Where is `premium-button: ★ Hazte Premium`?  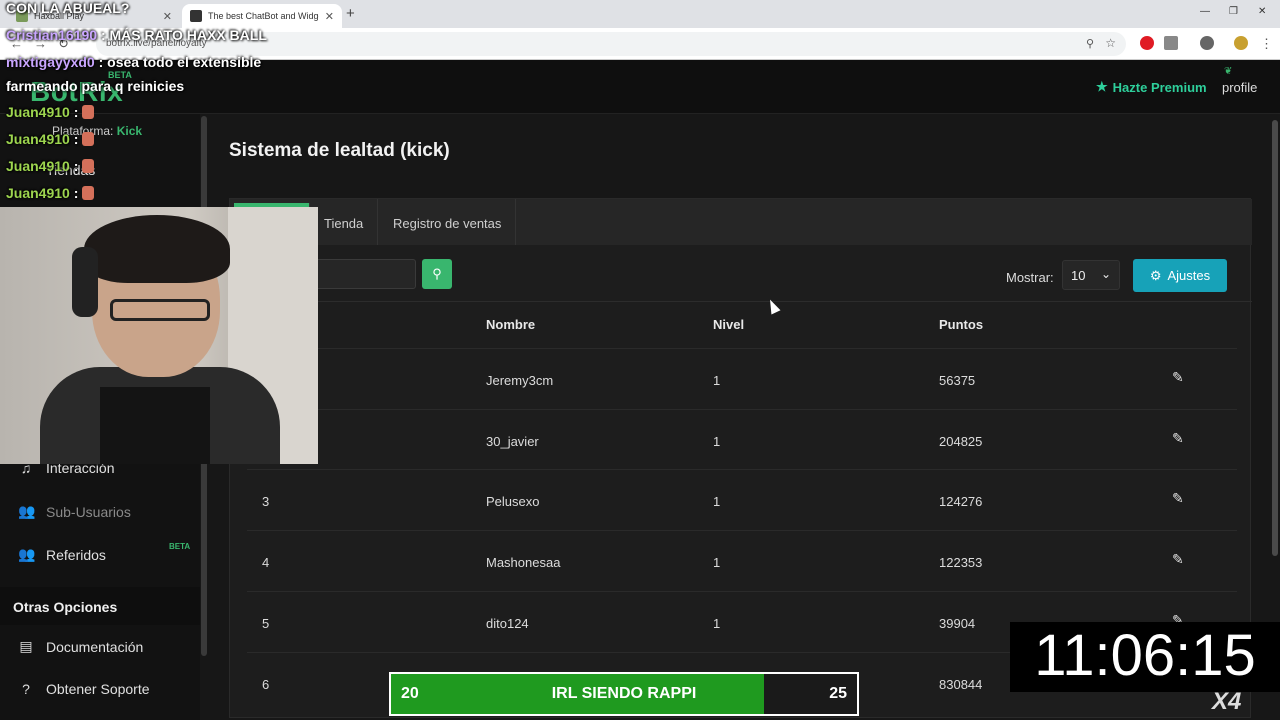
premium-button: ★ Hazte Premium is located at coordinates (1151, 87).